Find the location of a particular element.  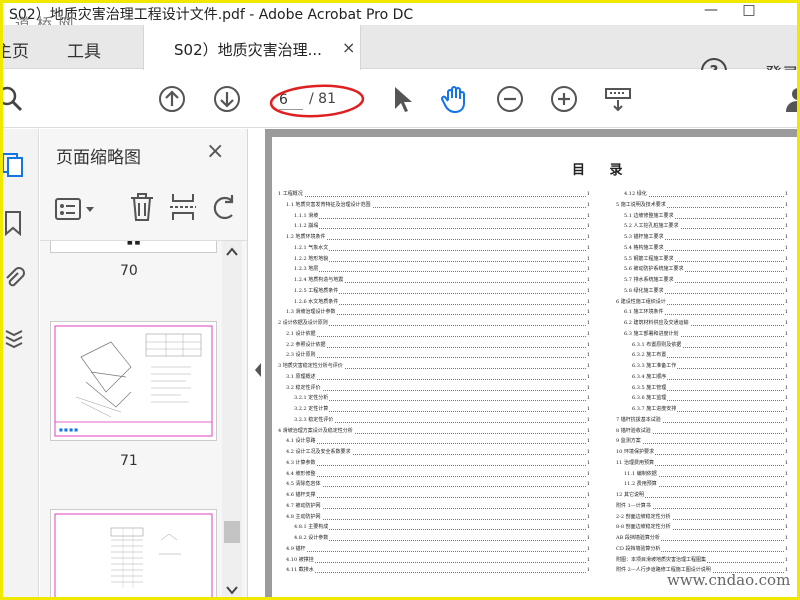

page-thumbnails-icon is located at coordinates (14, 165).